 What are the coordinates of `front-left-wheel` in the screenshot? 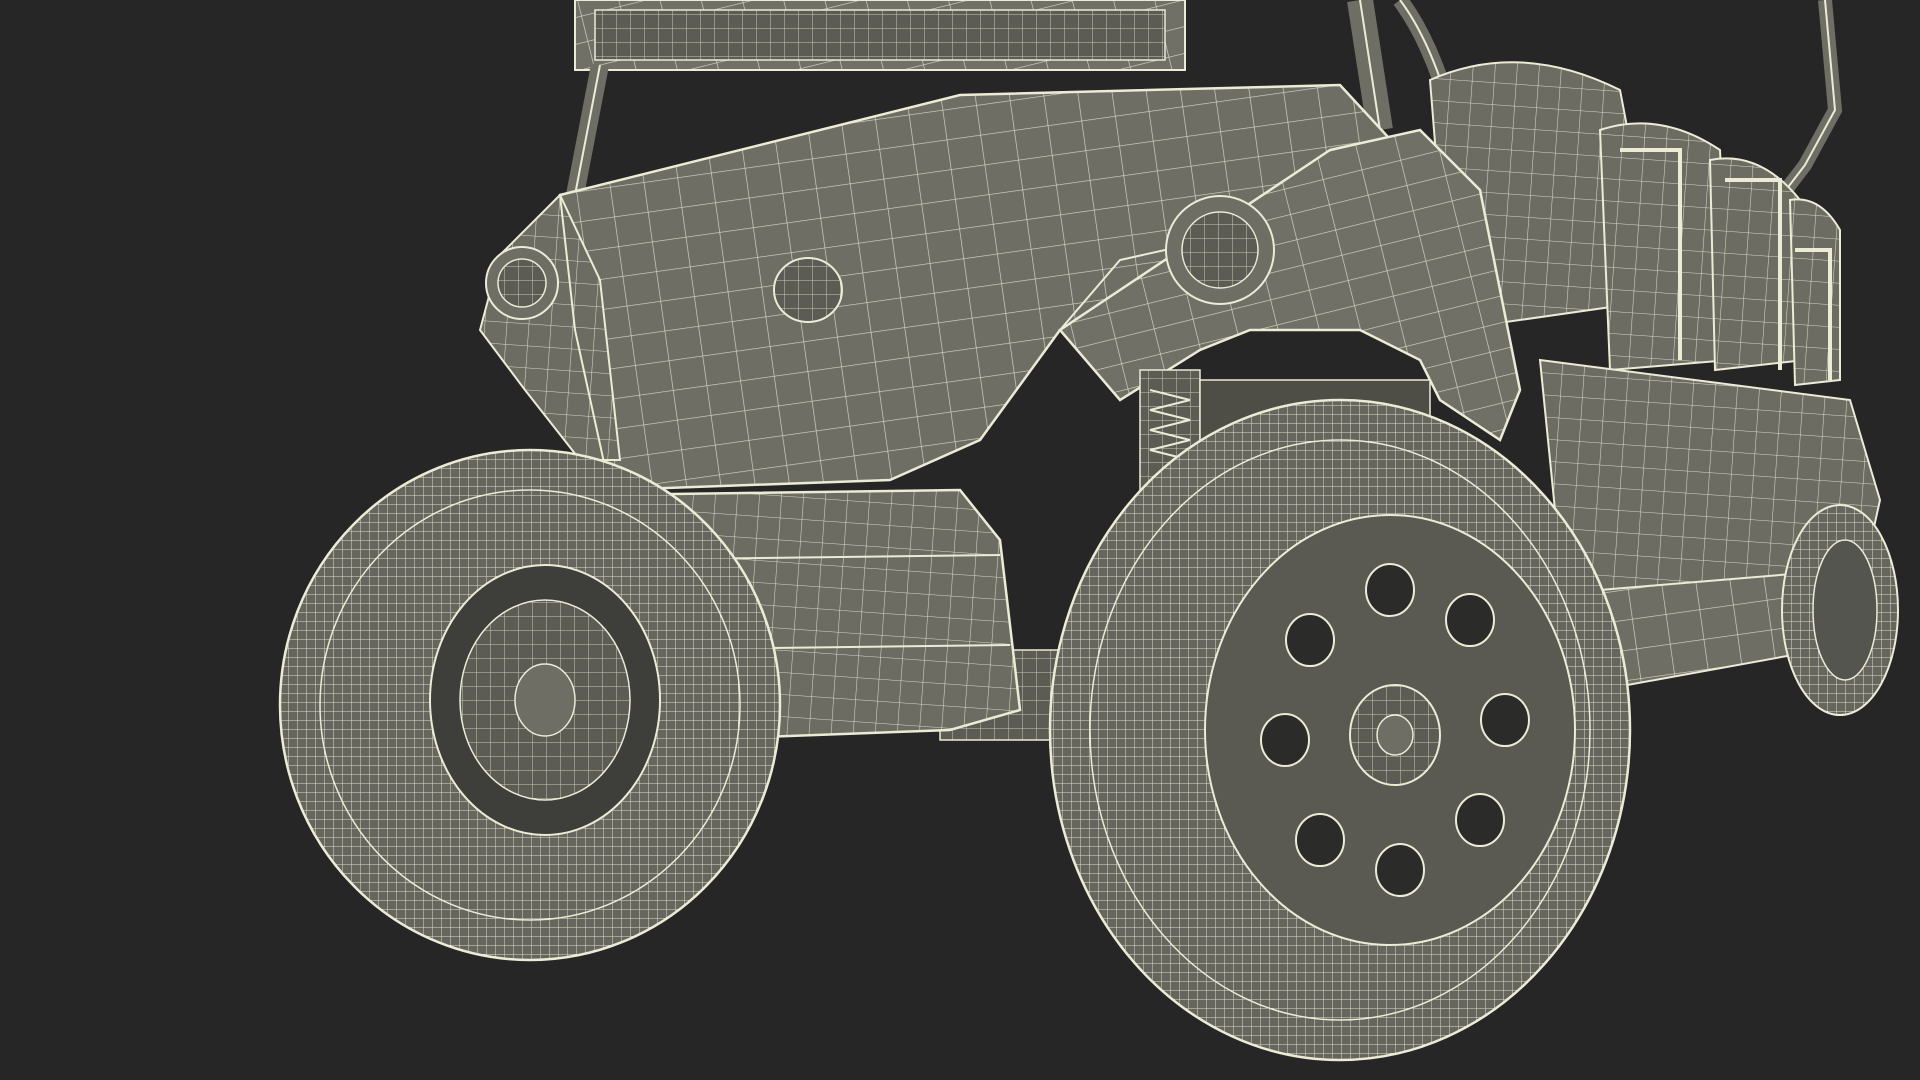 It's located at (530, 705).